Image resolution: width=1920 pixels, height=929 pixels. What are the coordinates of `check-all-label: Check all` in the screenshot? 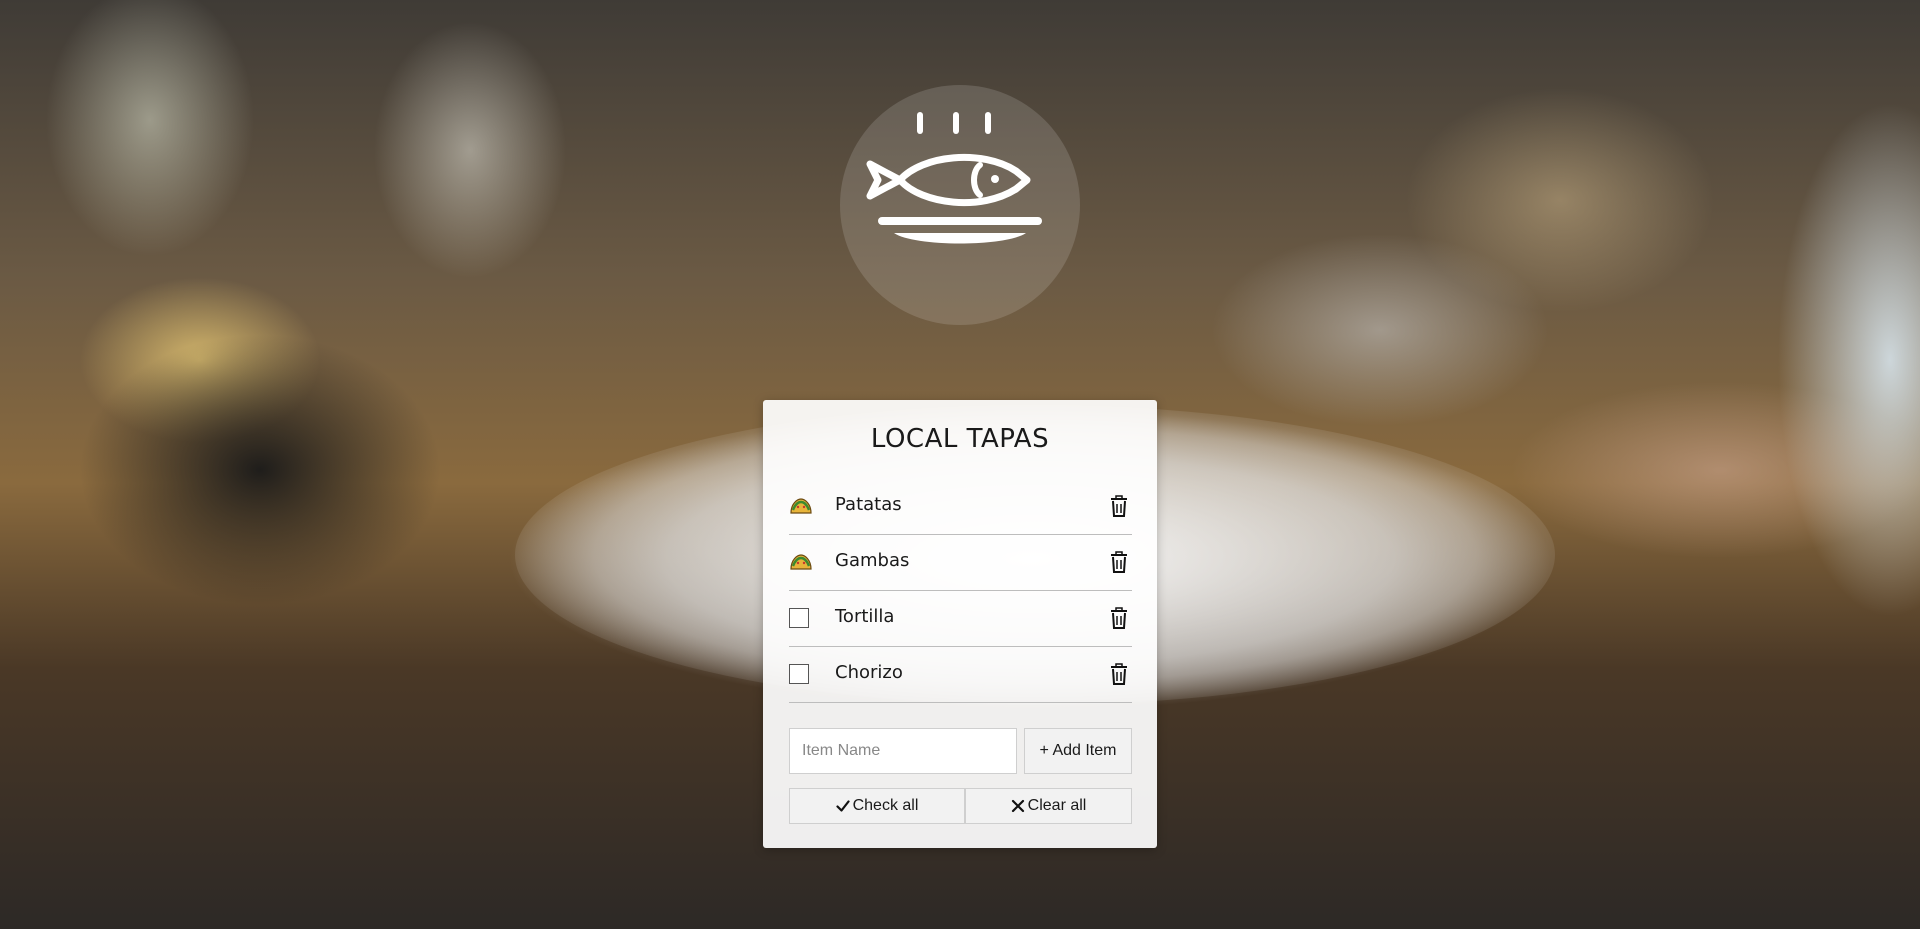 It's located at (885, 805).